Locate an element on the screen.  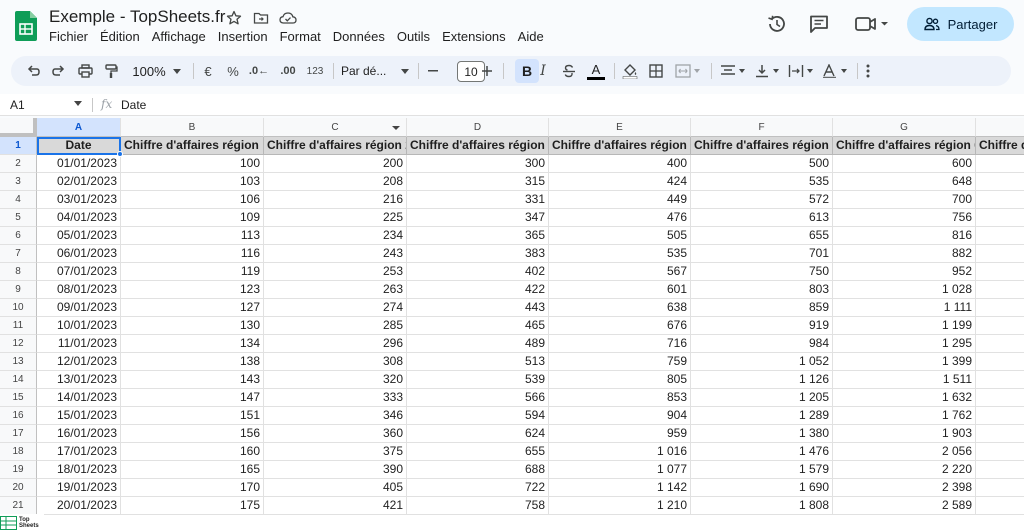
table-cell: 2 398 is located at coordinates (904, 488).